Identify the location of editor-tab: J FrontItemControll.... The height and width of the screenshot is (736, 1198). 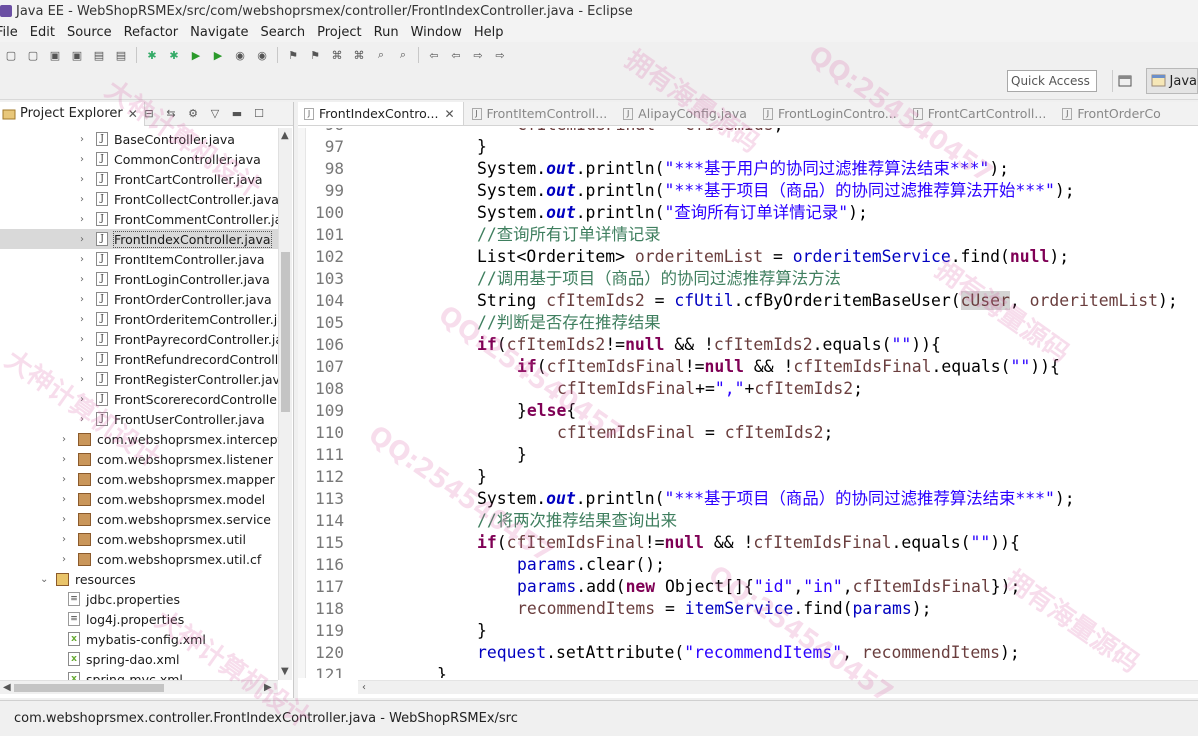
(540, 113).